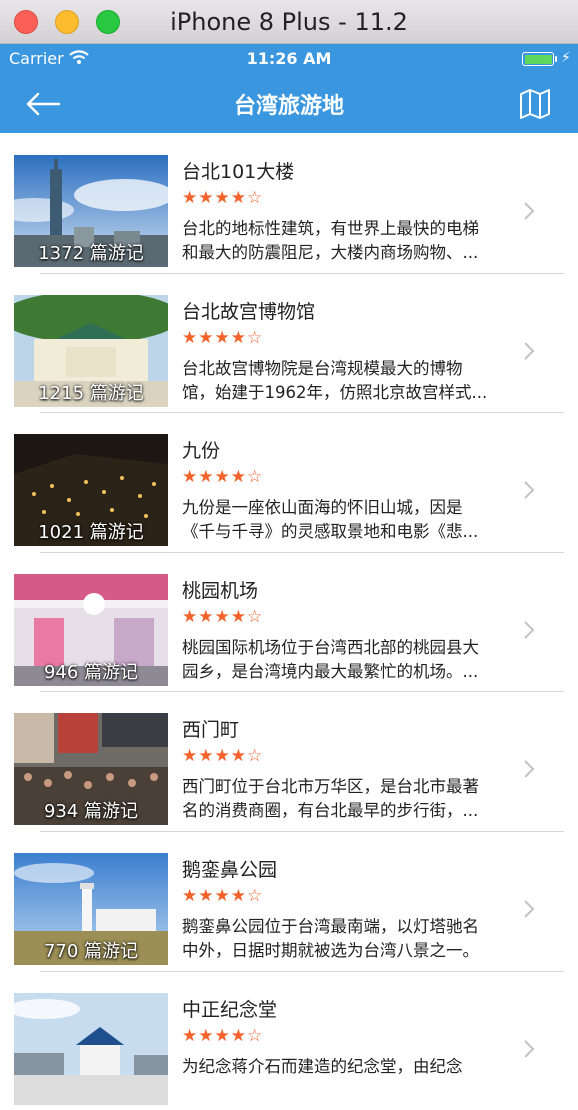 The image size is (578, 1110). Describe the element at coordinates (201, 451) in the screenshot. I see `place-name: 九份` at that location.